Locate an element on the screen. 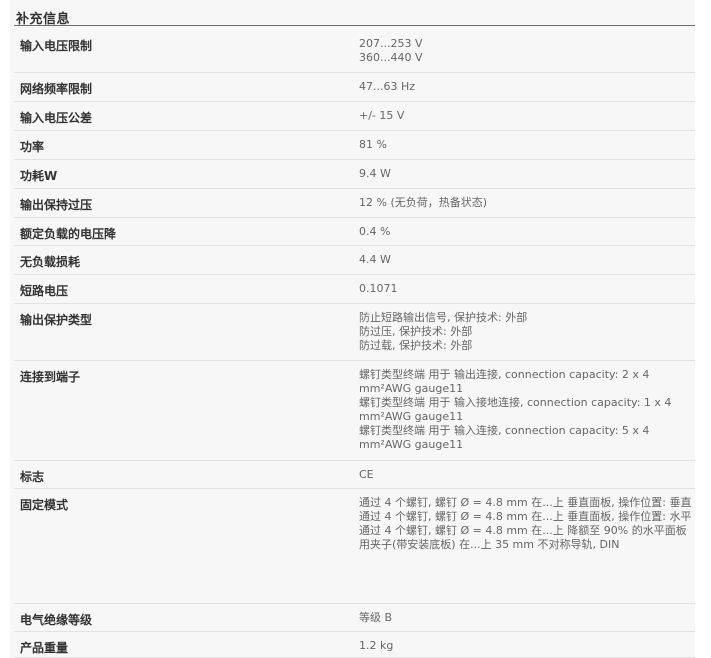 This screenshot has height=658, width=711. spec-row: 功率 81 % is located at coordinates (354, 145).